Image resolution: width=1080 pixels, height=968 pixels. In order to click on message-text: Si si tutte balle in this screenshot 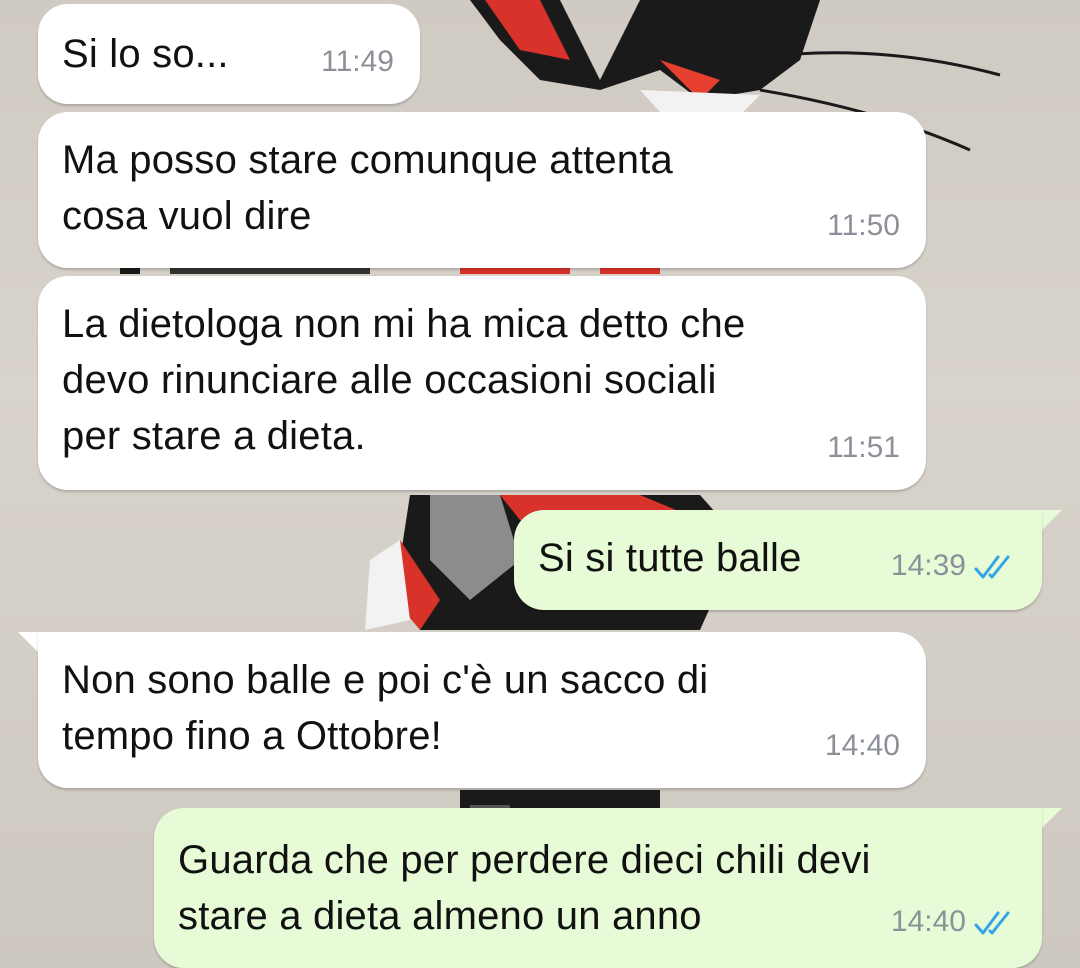, I will do `click(670, 558)`.